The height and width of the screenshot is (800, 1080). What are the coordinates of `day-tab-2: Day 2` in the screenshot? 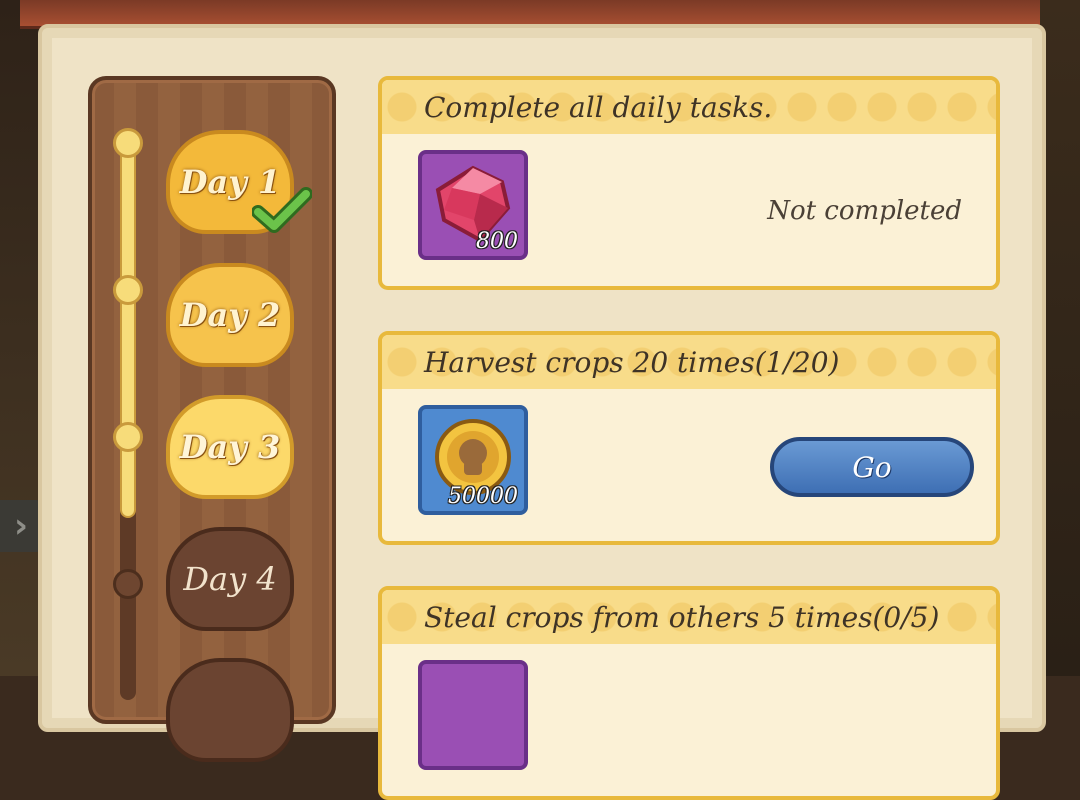 It's located at (230, 315).